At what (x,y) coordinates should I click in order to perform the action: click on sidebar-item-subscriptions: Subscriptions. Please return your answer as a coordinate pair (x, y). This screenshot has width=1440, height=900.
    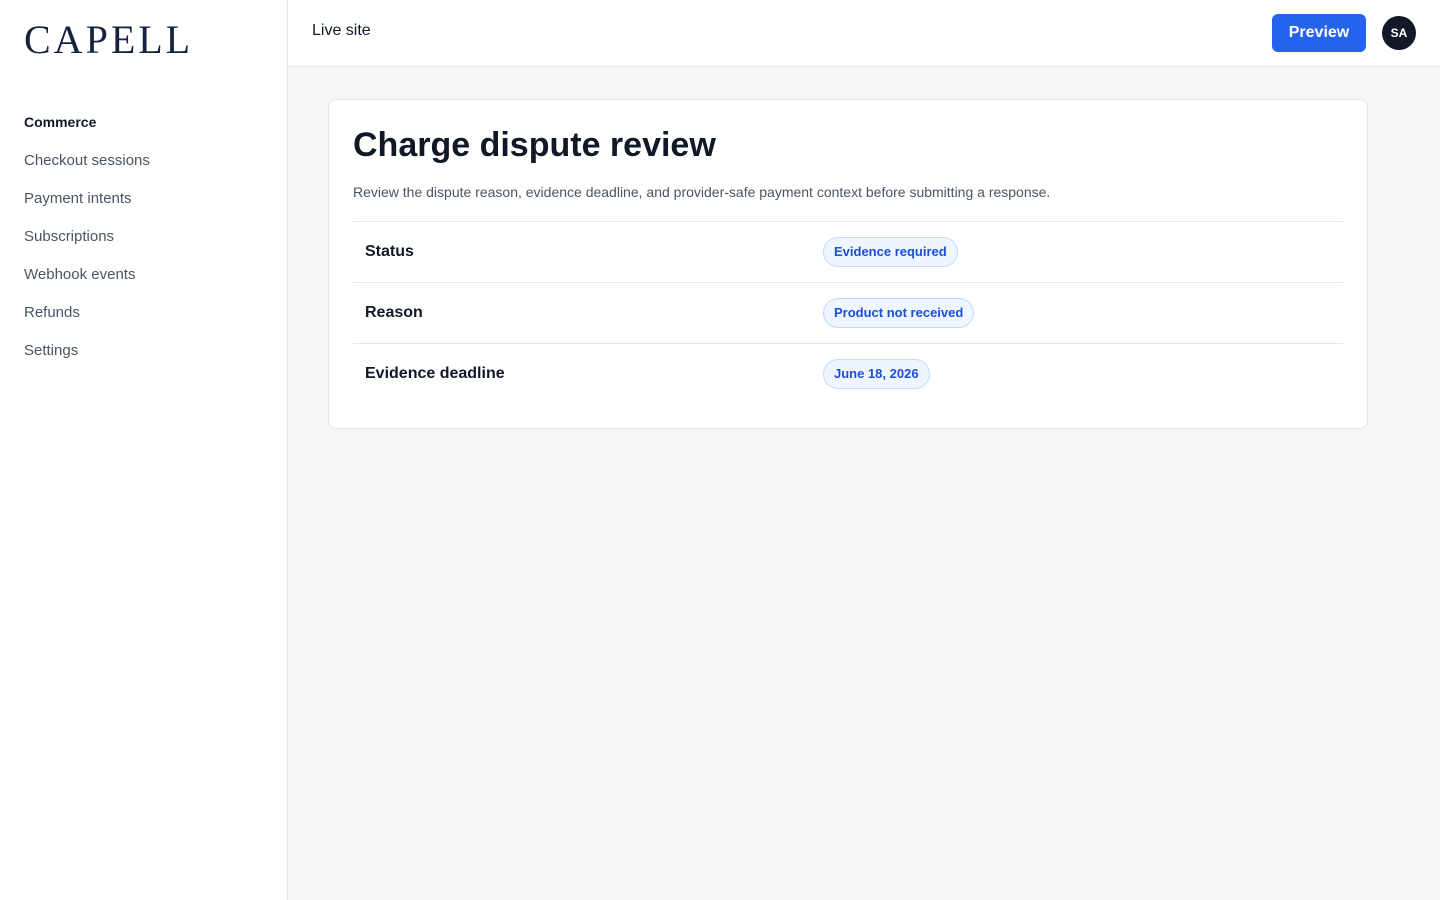
    Looking at the image, I should click on (87, 245).